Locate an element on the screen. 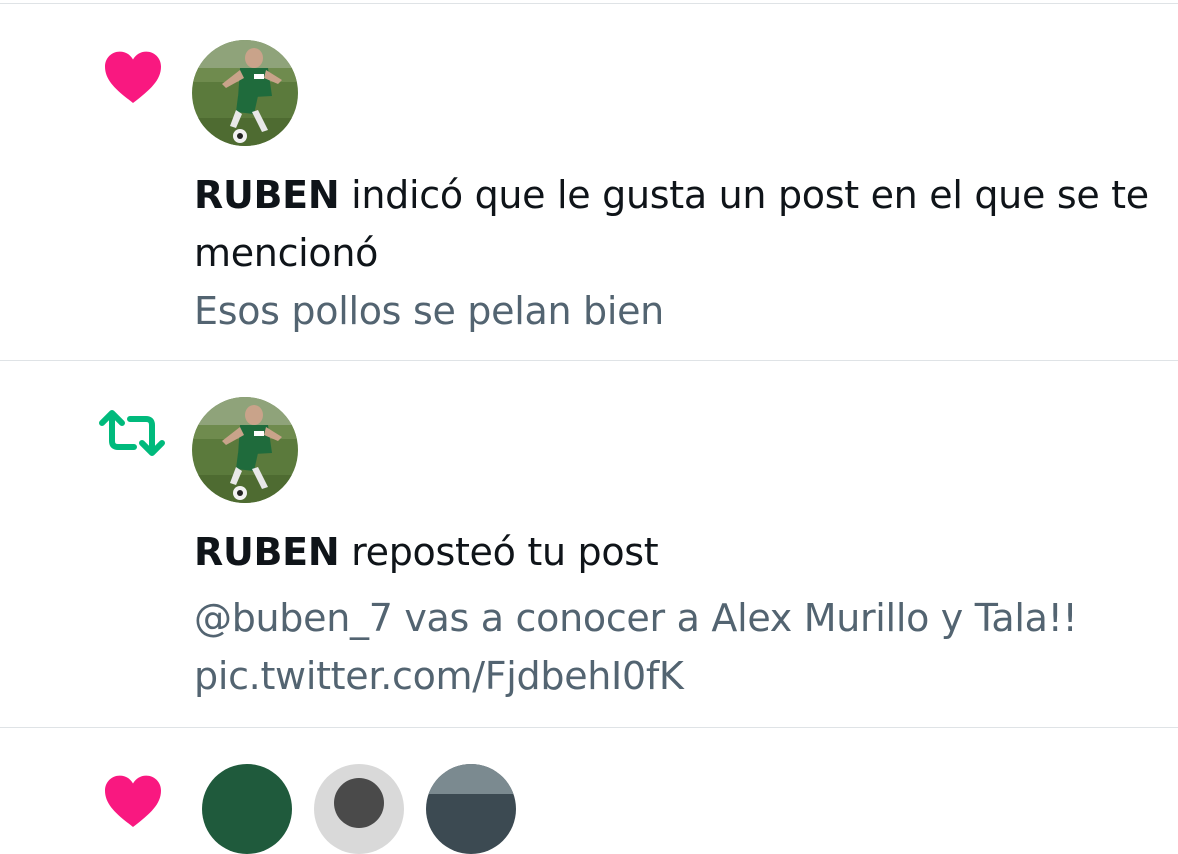 Image resolution: width=1178 pixels, height=854 pixels. post-snippet: Esos pollos se pelan bien is located at coordinates (674, 311).